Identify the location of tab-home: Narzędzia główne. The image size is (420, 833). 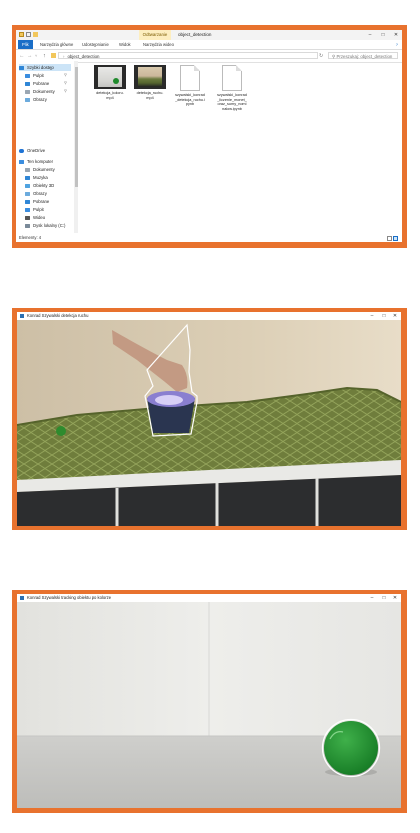
(56, 44).